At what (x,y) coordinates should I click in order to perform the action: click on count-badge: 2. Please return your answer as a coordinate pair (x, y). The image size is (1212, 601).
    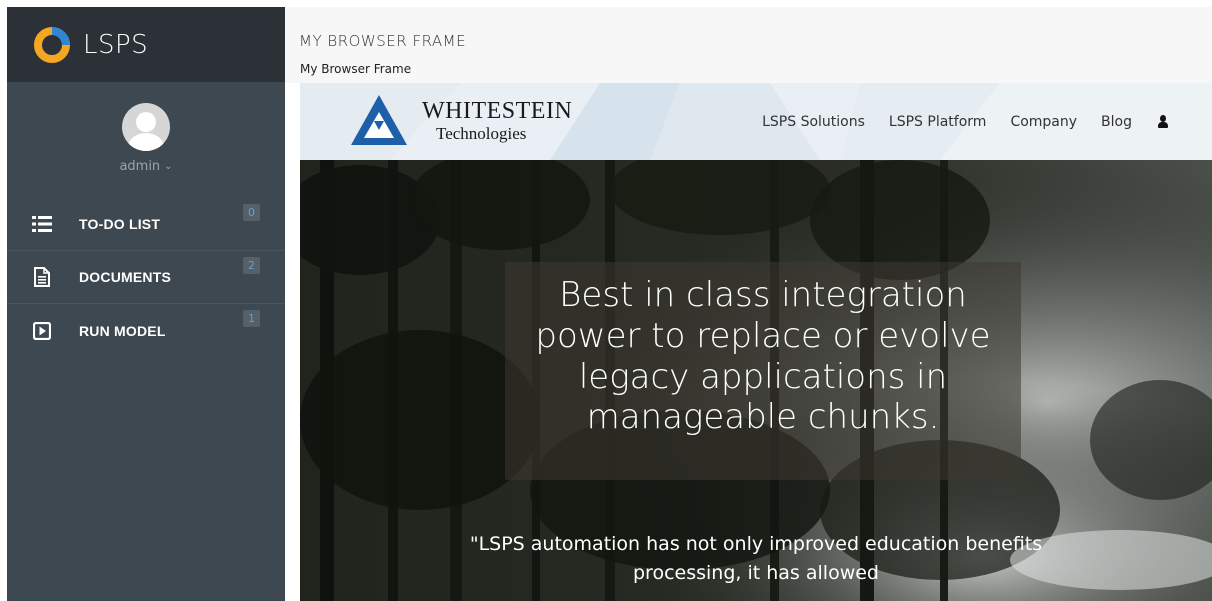
    Looking at the image, I should click on (251, 265).